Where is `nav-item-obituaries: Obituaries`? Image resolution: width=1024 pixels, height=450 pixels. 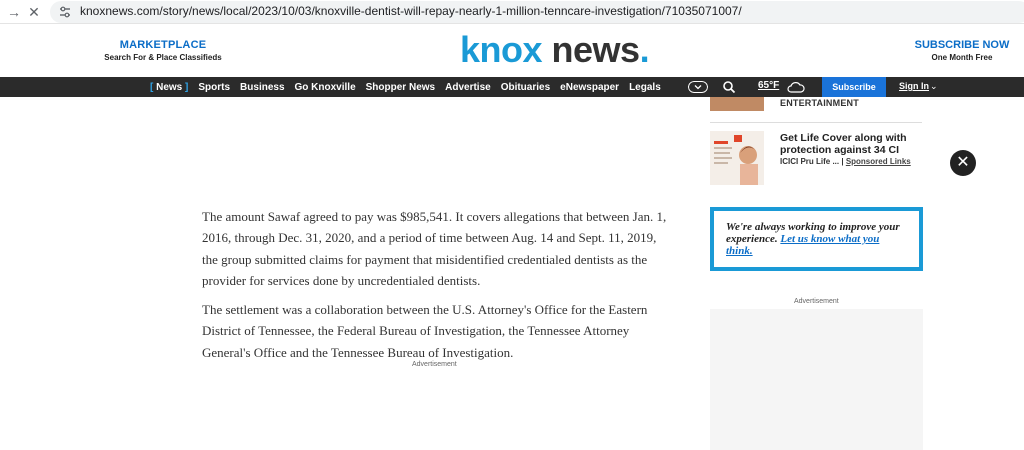
nav-item-obituaries: Obituaries is located at coordinates (525, 87).